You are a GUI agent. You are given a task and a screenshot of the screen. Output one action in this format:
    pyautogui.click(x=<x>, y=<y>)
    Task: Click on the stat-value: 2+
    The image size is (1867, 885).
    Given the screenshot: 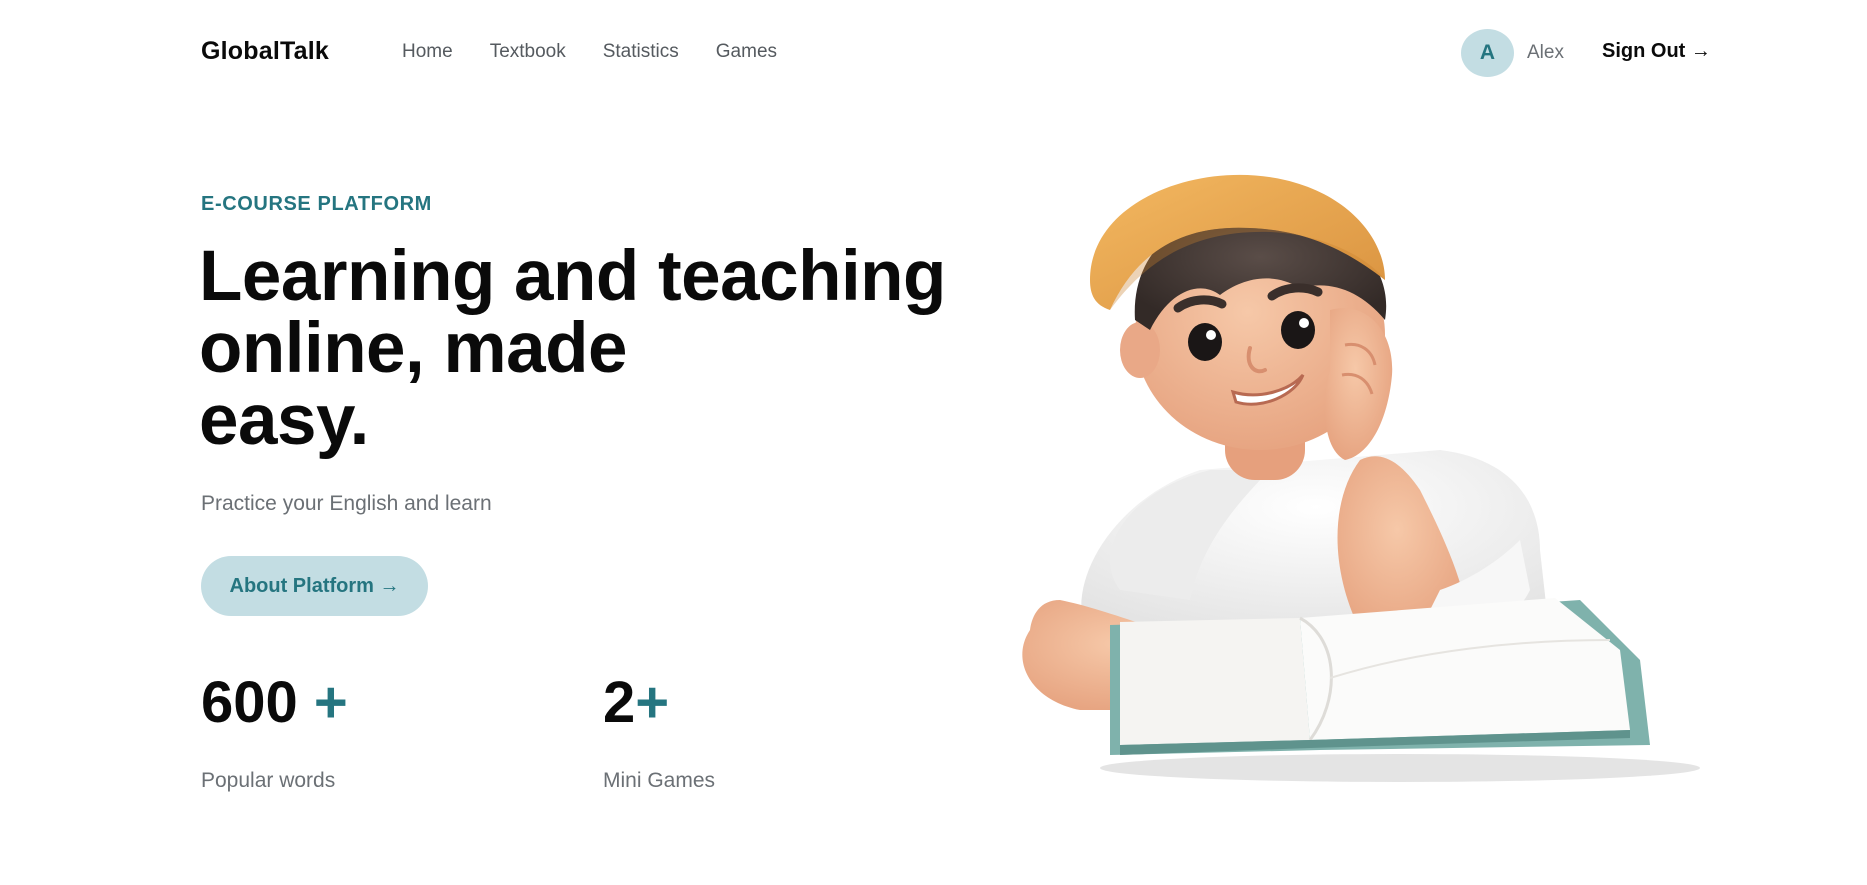 What is the action you would take?
    pyautogui.click(x=636, y=703)
    